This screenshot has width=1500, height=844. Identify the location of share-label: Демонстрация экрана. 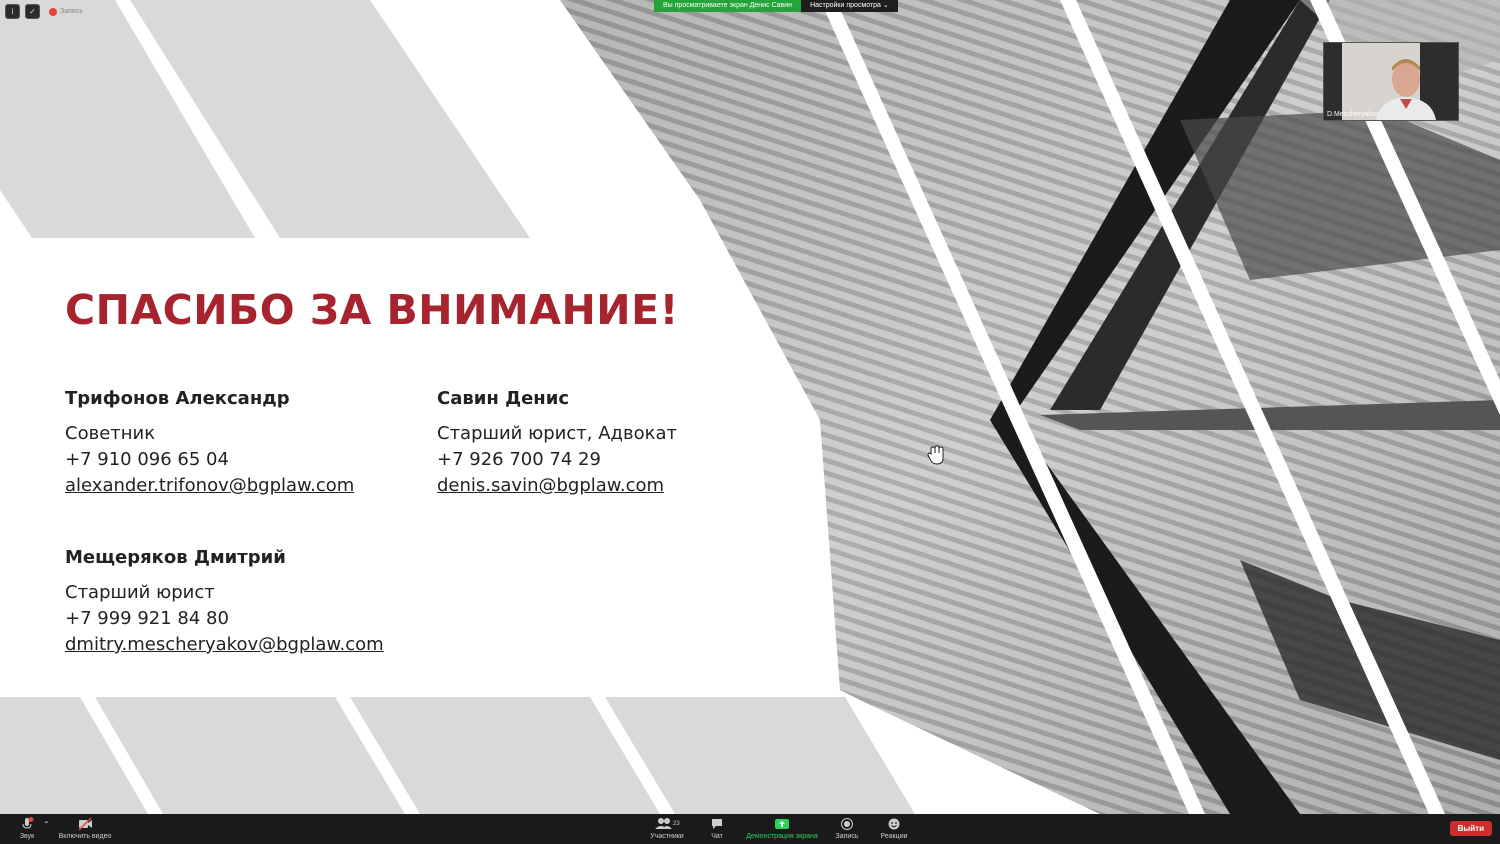
(782, 836).